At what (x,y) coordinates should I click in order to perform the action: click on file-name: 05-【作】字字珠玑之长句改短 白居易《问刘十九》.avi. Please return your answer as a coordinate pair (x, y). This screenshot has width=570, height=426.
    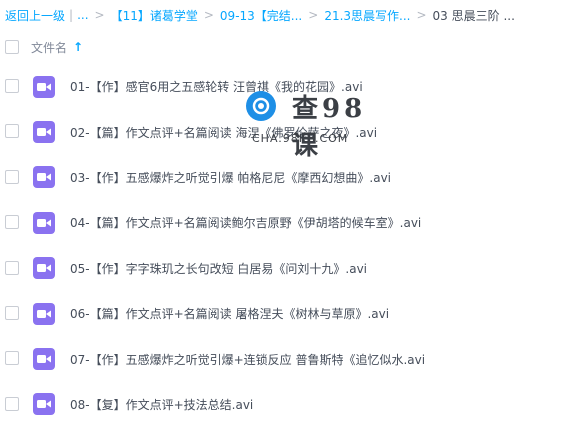
    Looking at the image, I should click on (218, 268).